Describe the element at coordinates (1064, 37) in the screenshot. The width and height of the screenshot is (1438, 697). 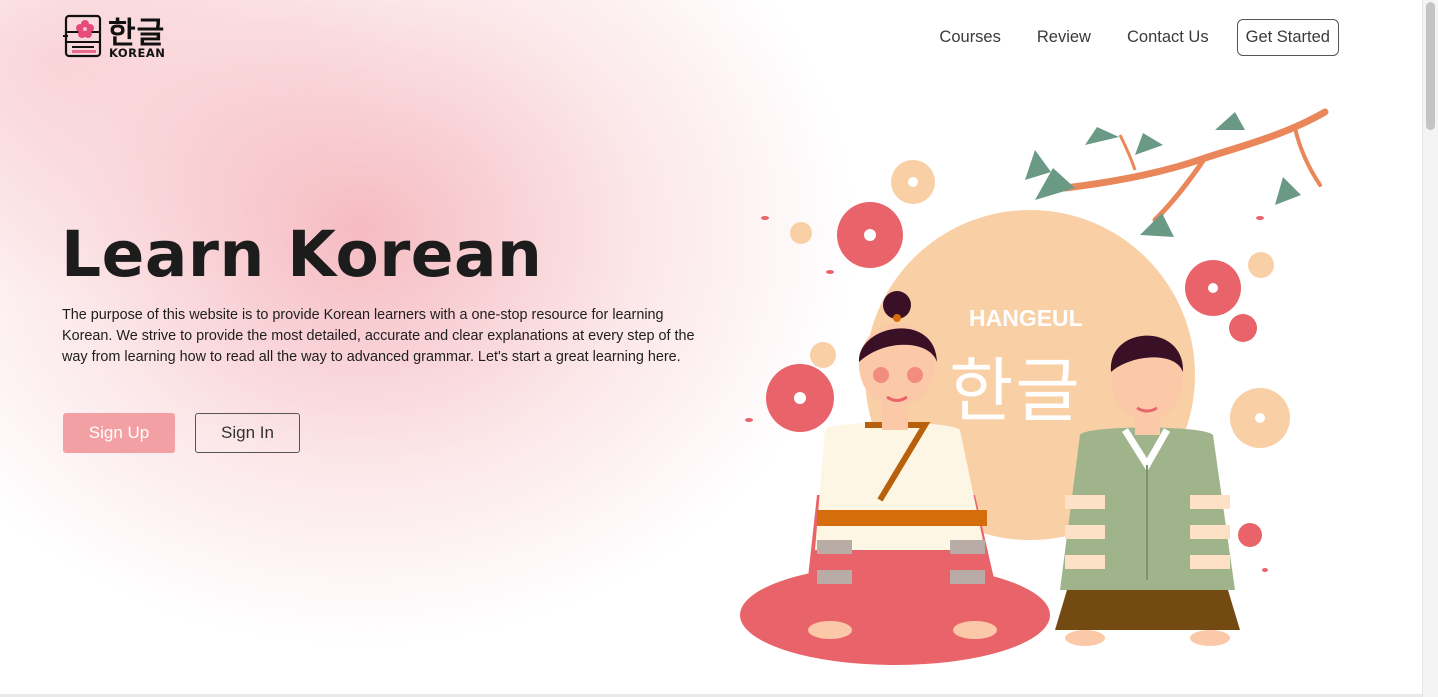
I see `nav-review-link: Review` at that location.